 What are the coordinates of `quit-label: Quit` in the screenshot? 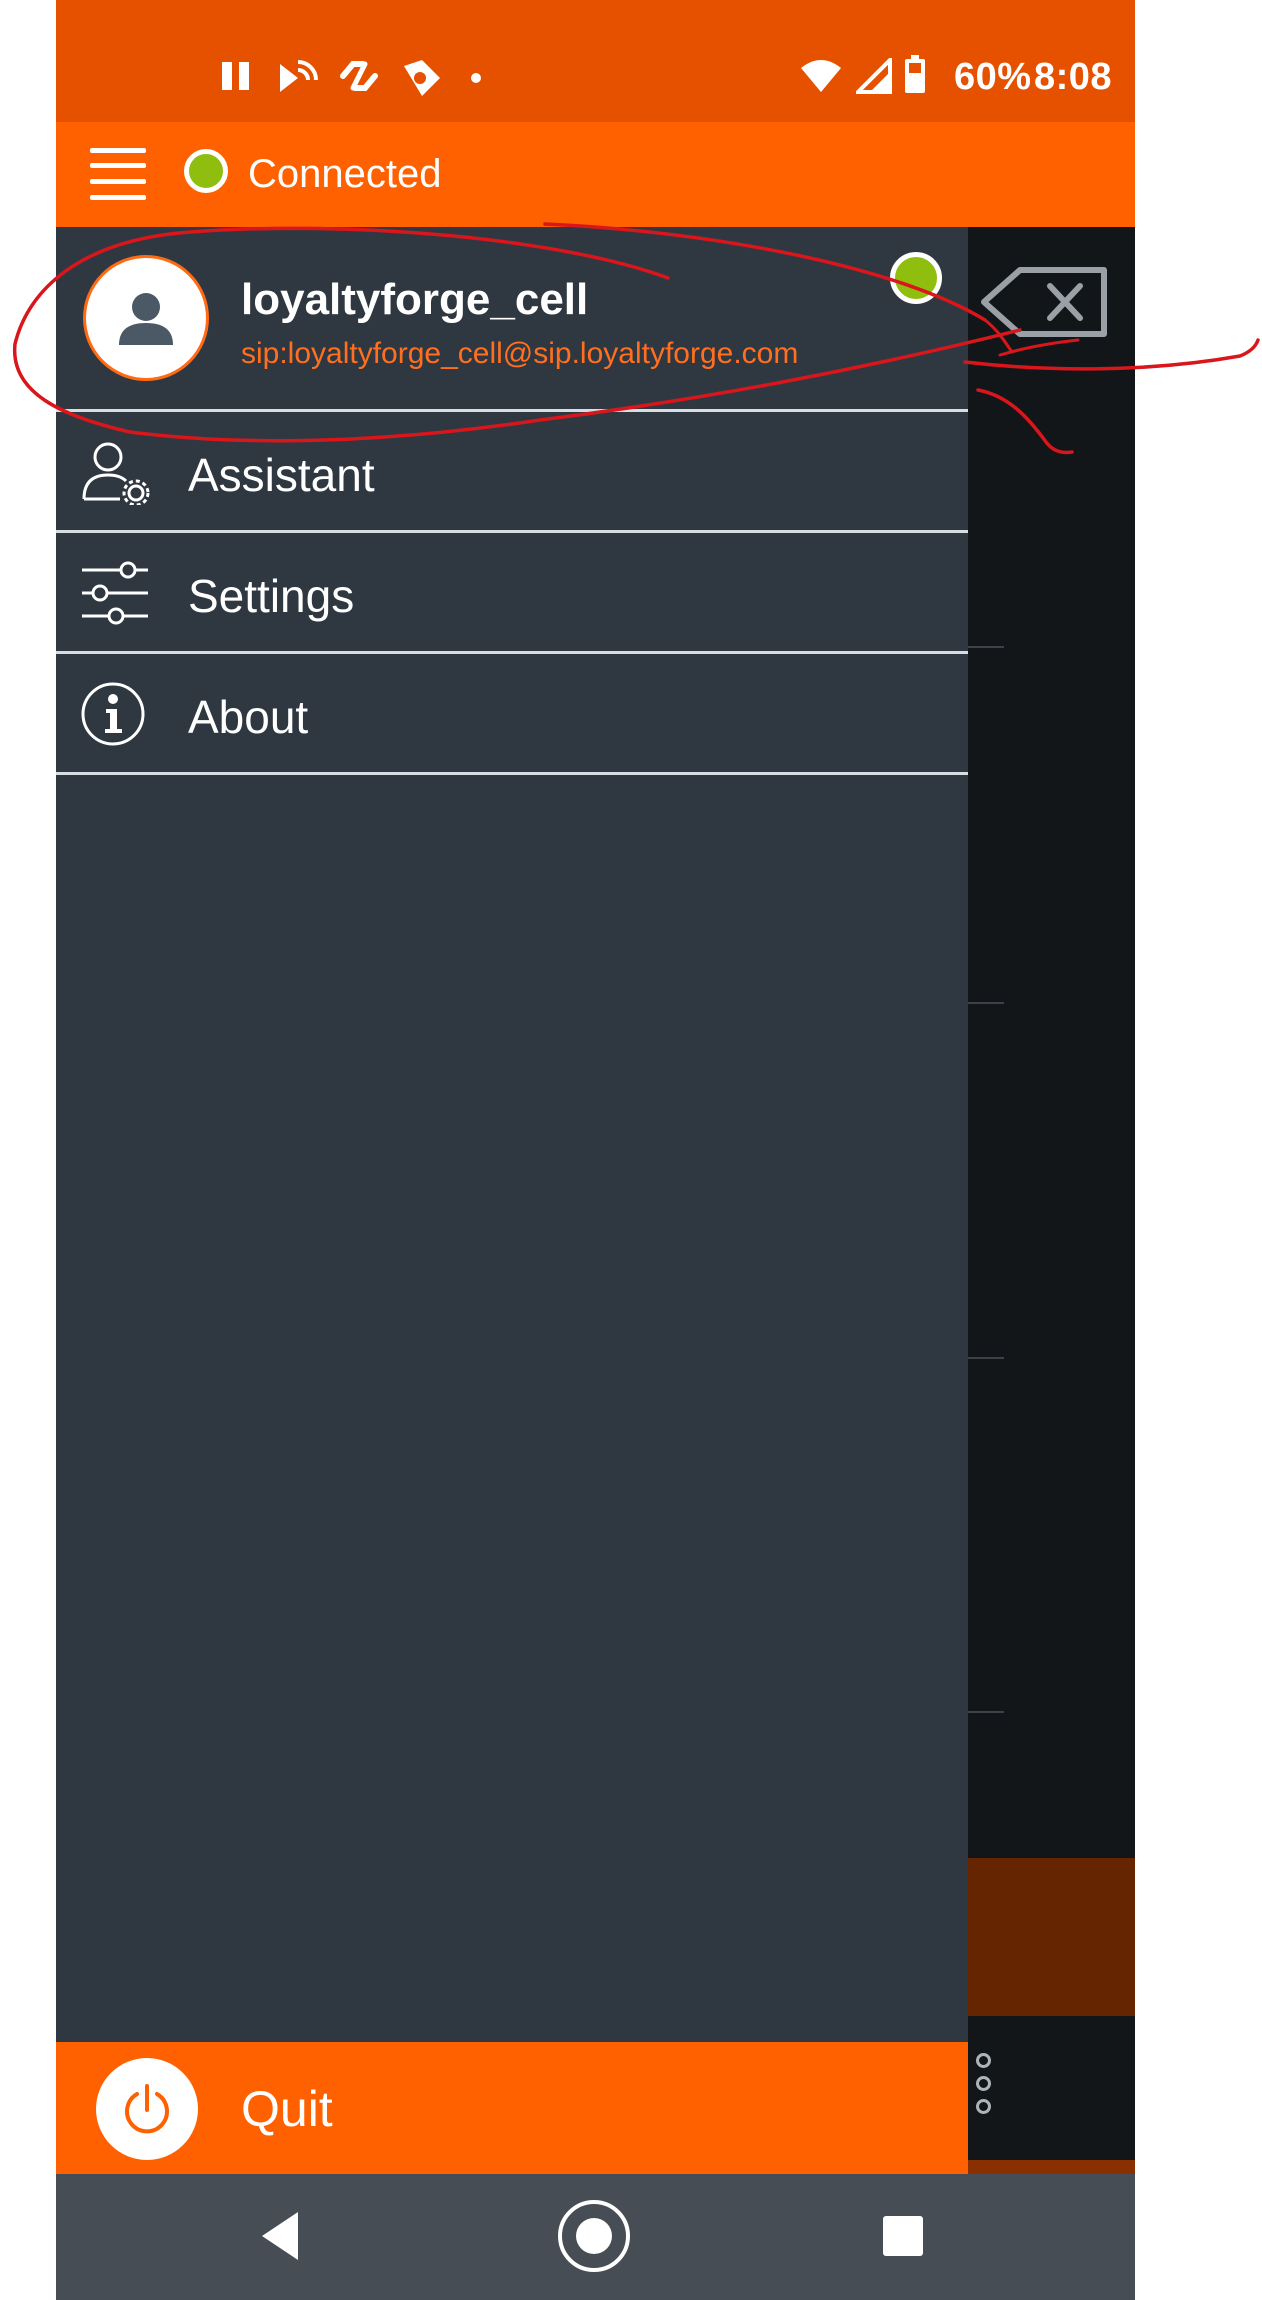 It's located at (287, 2109).